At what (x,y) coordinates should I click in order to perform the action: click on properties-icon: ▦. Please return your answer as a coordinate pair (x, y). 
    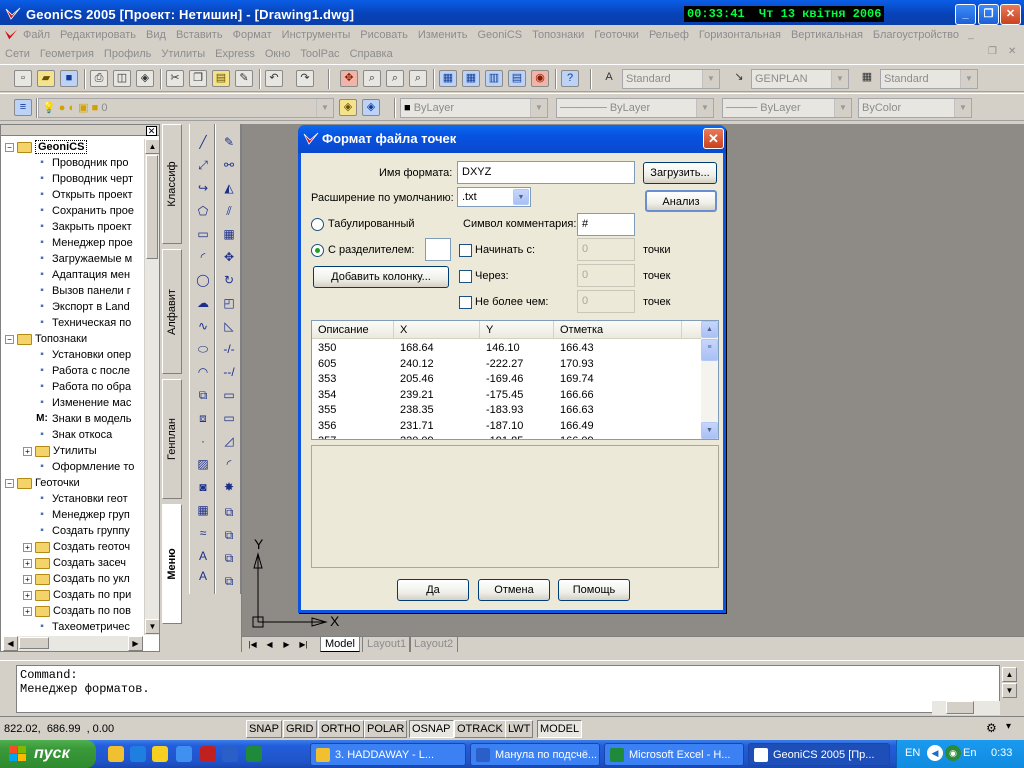
    Looking at the image, I should click on (448, 78).